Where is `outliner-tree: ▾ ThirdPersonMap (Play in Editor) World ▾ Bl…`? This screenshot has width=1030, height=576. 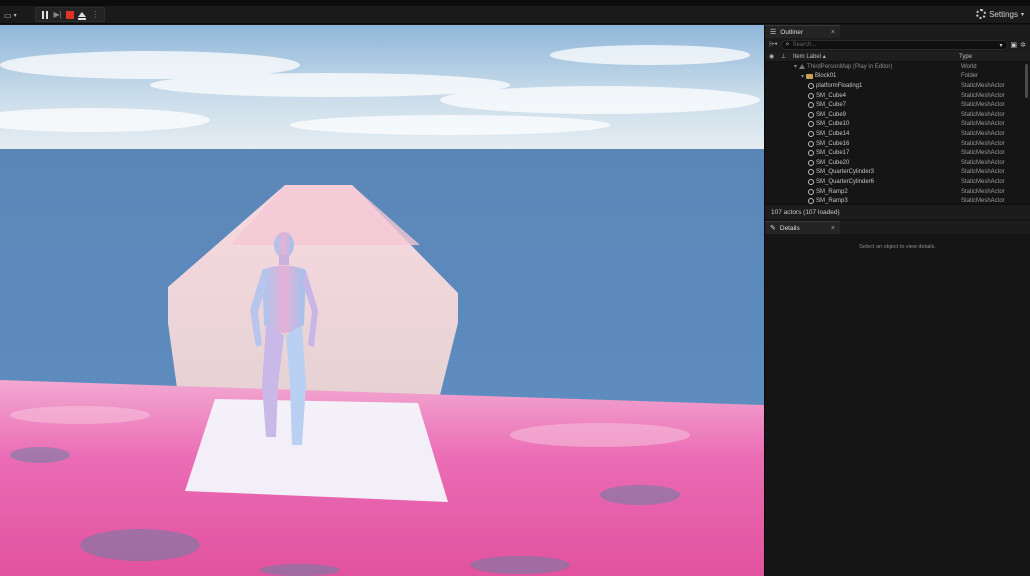
outliner-tree: ▾ ThirdPersonMap (Play in Editor) World ▾ Bl… is located at coordinates (897, 133).